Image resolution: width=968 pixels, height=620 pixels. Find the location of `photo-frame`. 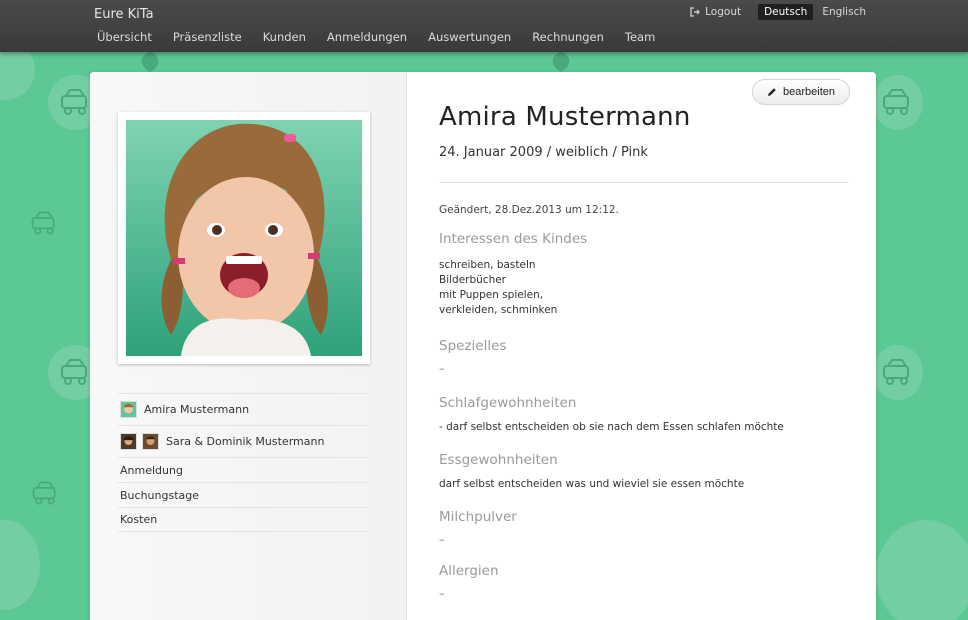

photo-frame is located at coordinates (244, 238).